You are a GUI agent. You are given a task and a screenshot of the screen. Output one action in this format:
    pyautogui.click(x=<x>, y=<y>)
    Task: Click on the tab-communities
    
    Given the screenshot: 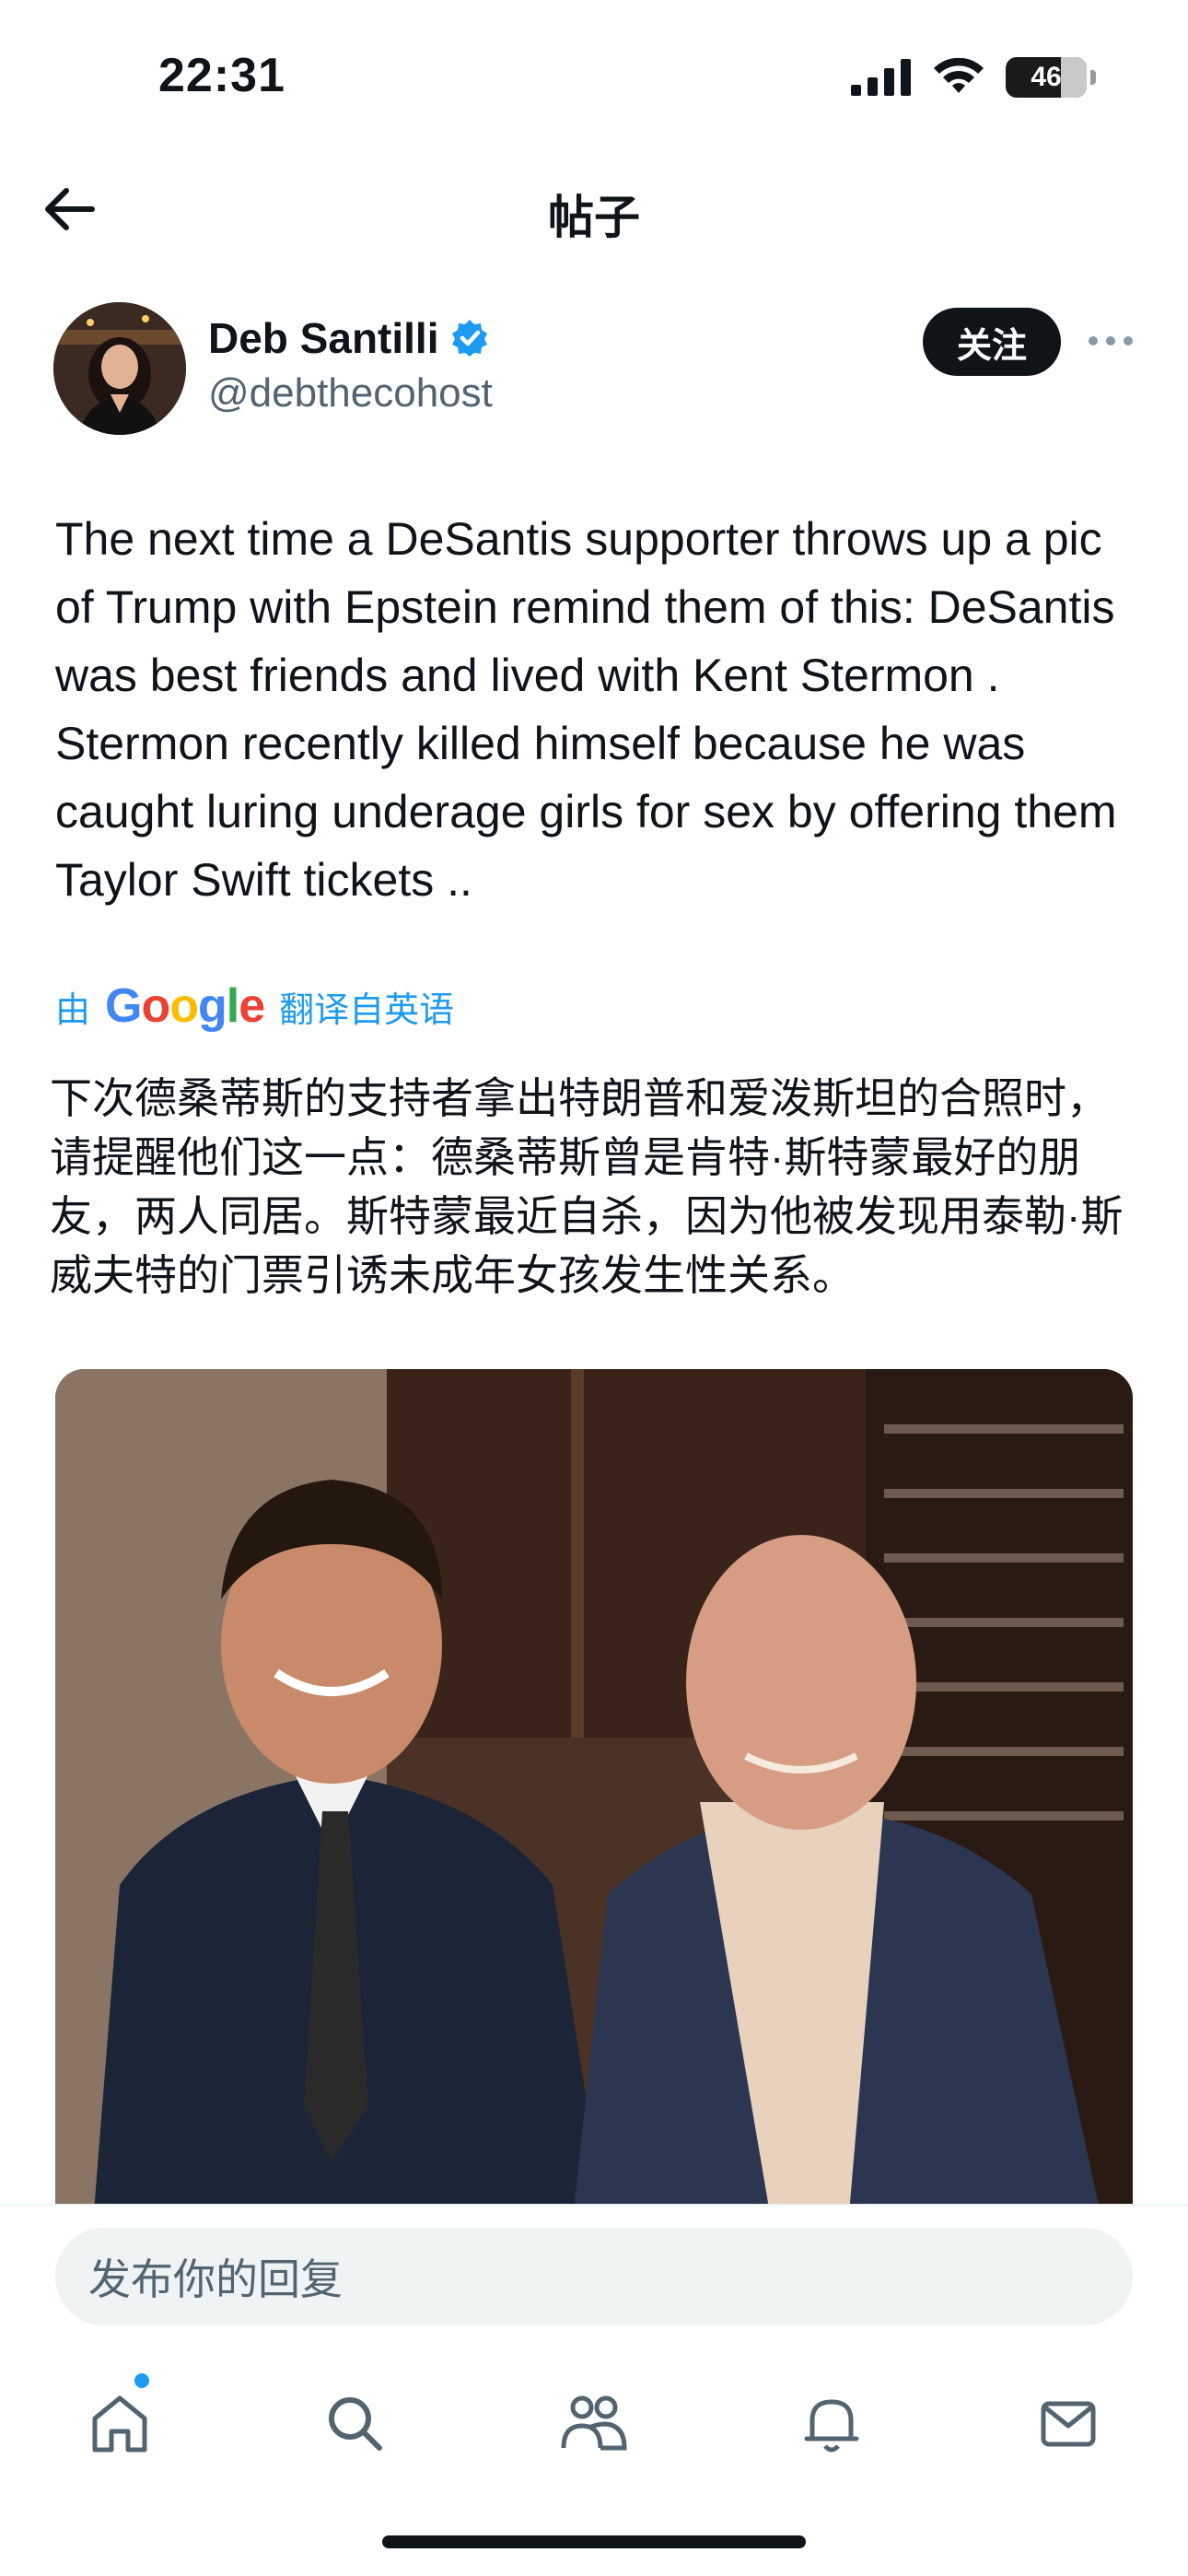 What is the action you would take?
    pyautogui.click(x=594, y=2423)
    